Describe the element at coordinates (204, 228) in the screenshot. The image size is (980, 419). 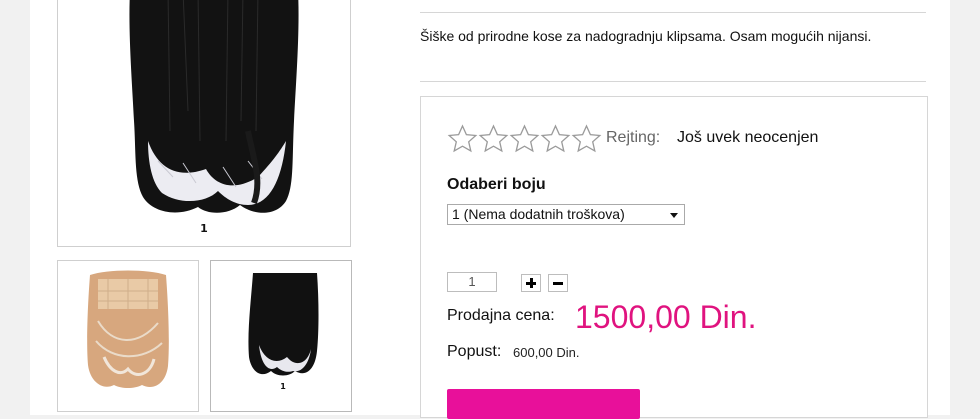
I see `main-image-caption: 1` at that location.